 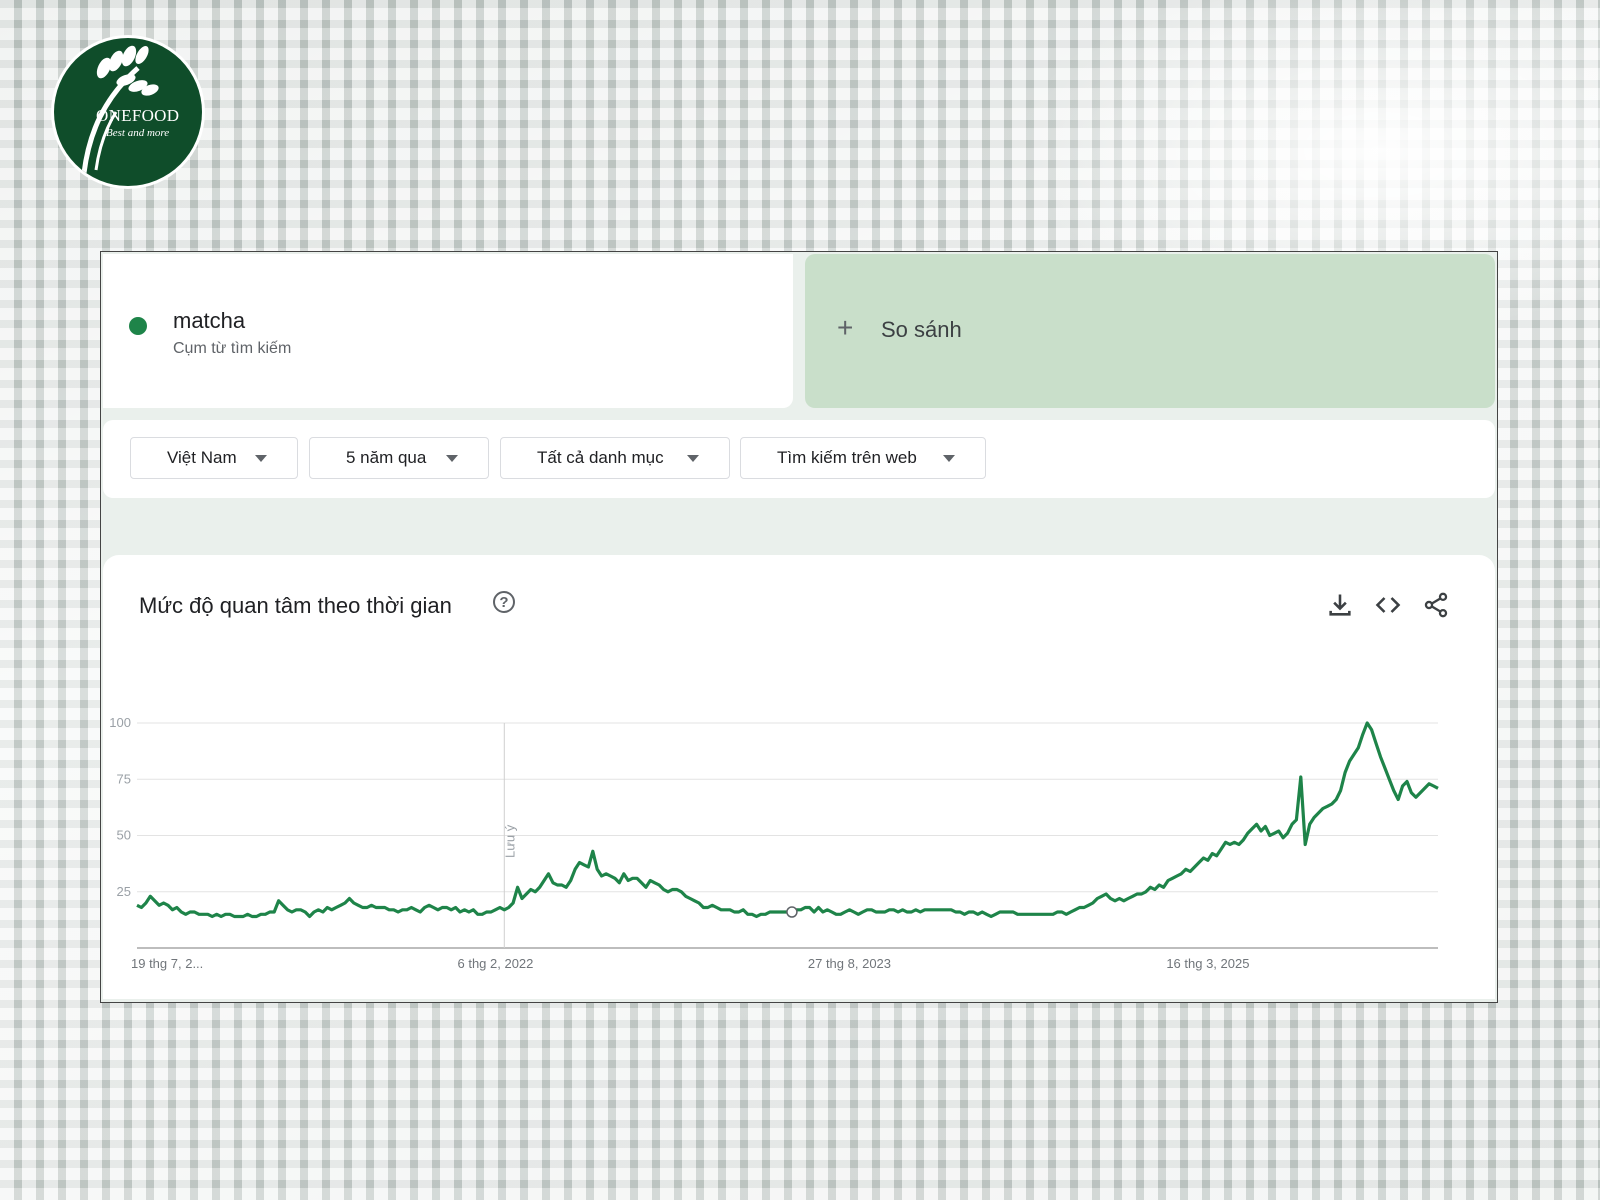 What do you see at coordinates (202, 457) in the screenshot?
I see `region-filter-label: Việt Nam` at bounding box center [202, 457].